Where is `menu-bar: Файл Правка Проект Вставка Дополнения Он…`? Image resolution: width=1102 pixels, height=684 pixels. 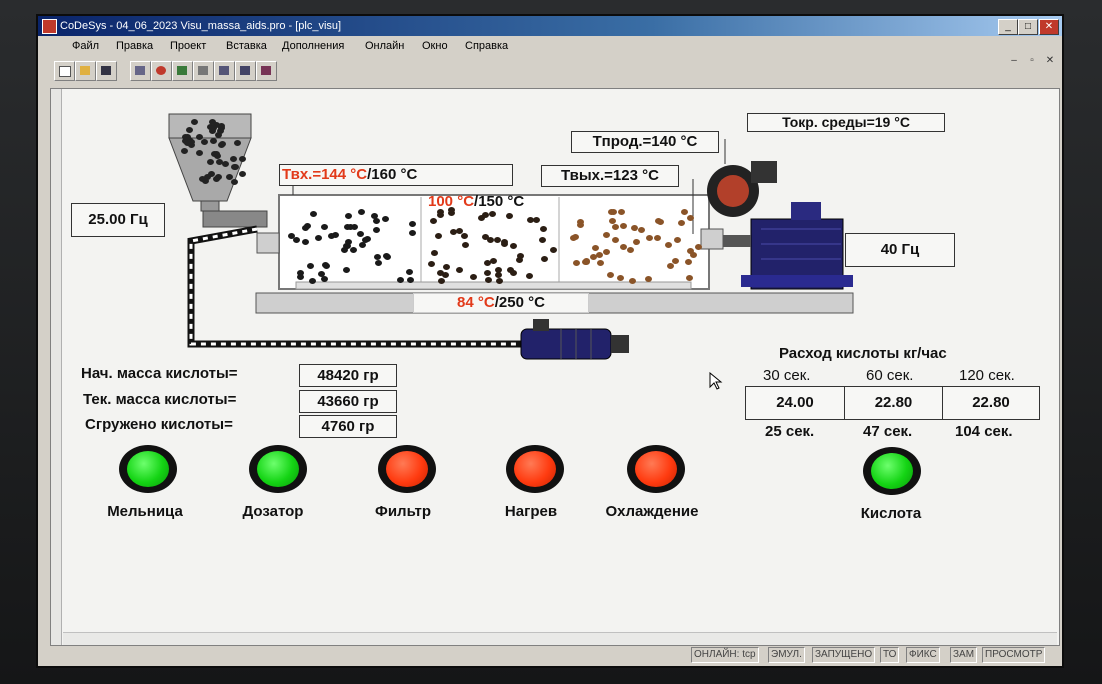 menu-bar: Файл Правка Проект Вставка Дополнения Он… is located at coordinates (550, 46).